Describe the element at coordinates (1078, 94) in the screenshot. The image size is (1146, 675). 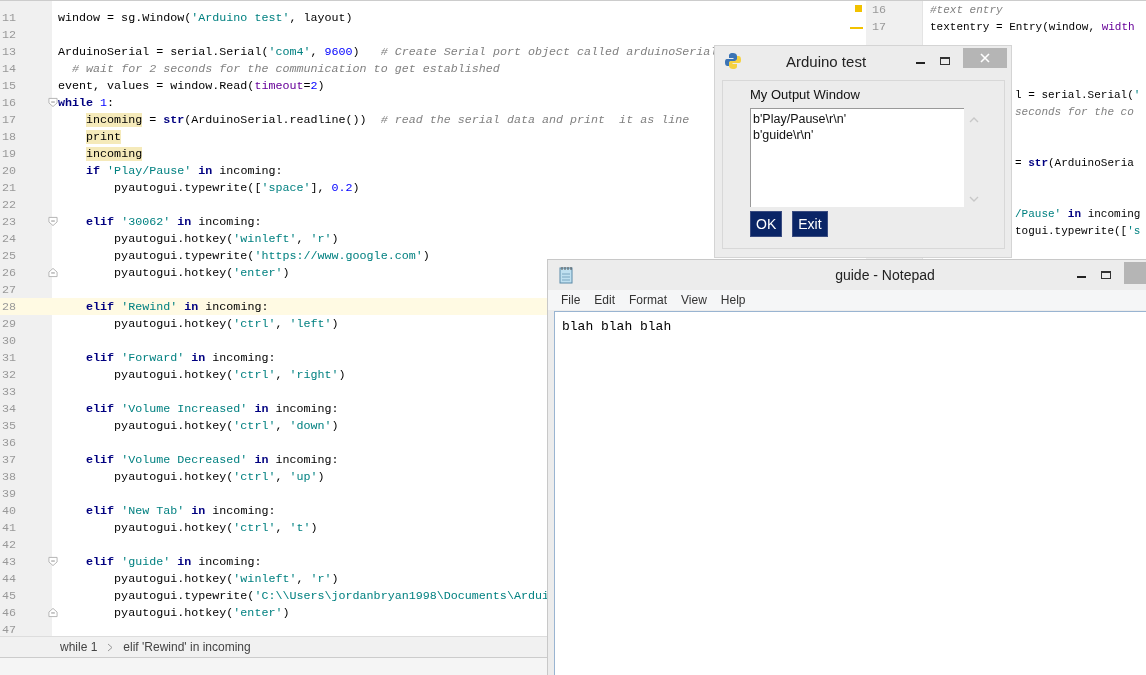
I see `code-line: l = serial.Serial('` at that location.